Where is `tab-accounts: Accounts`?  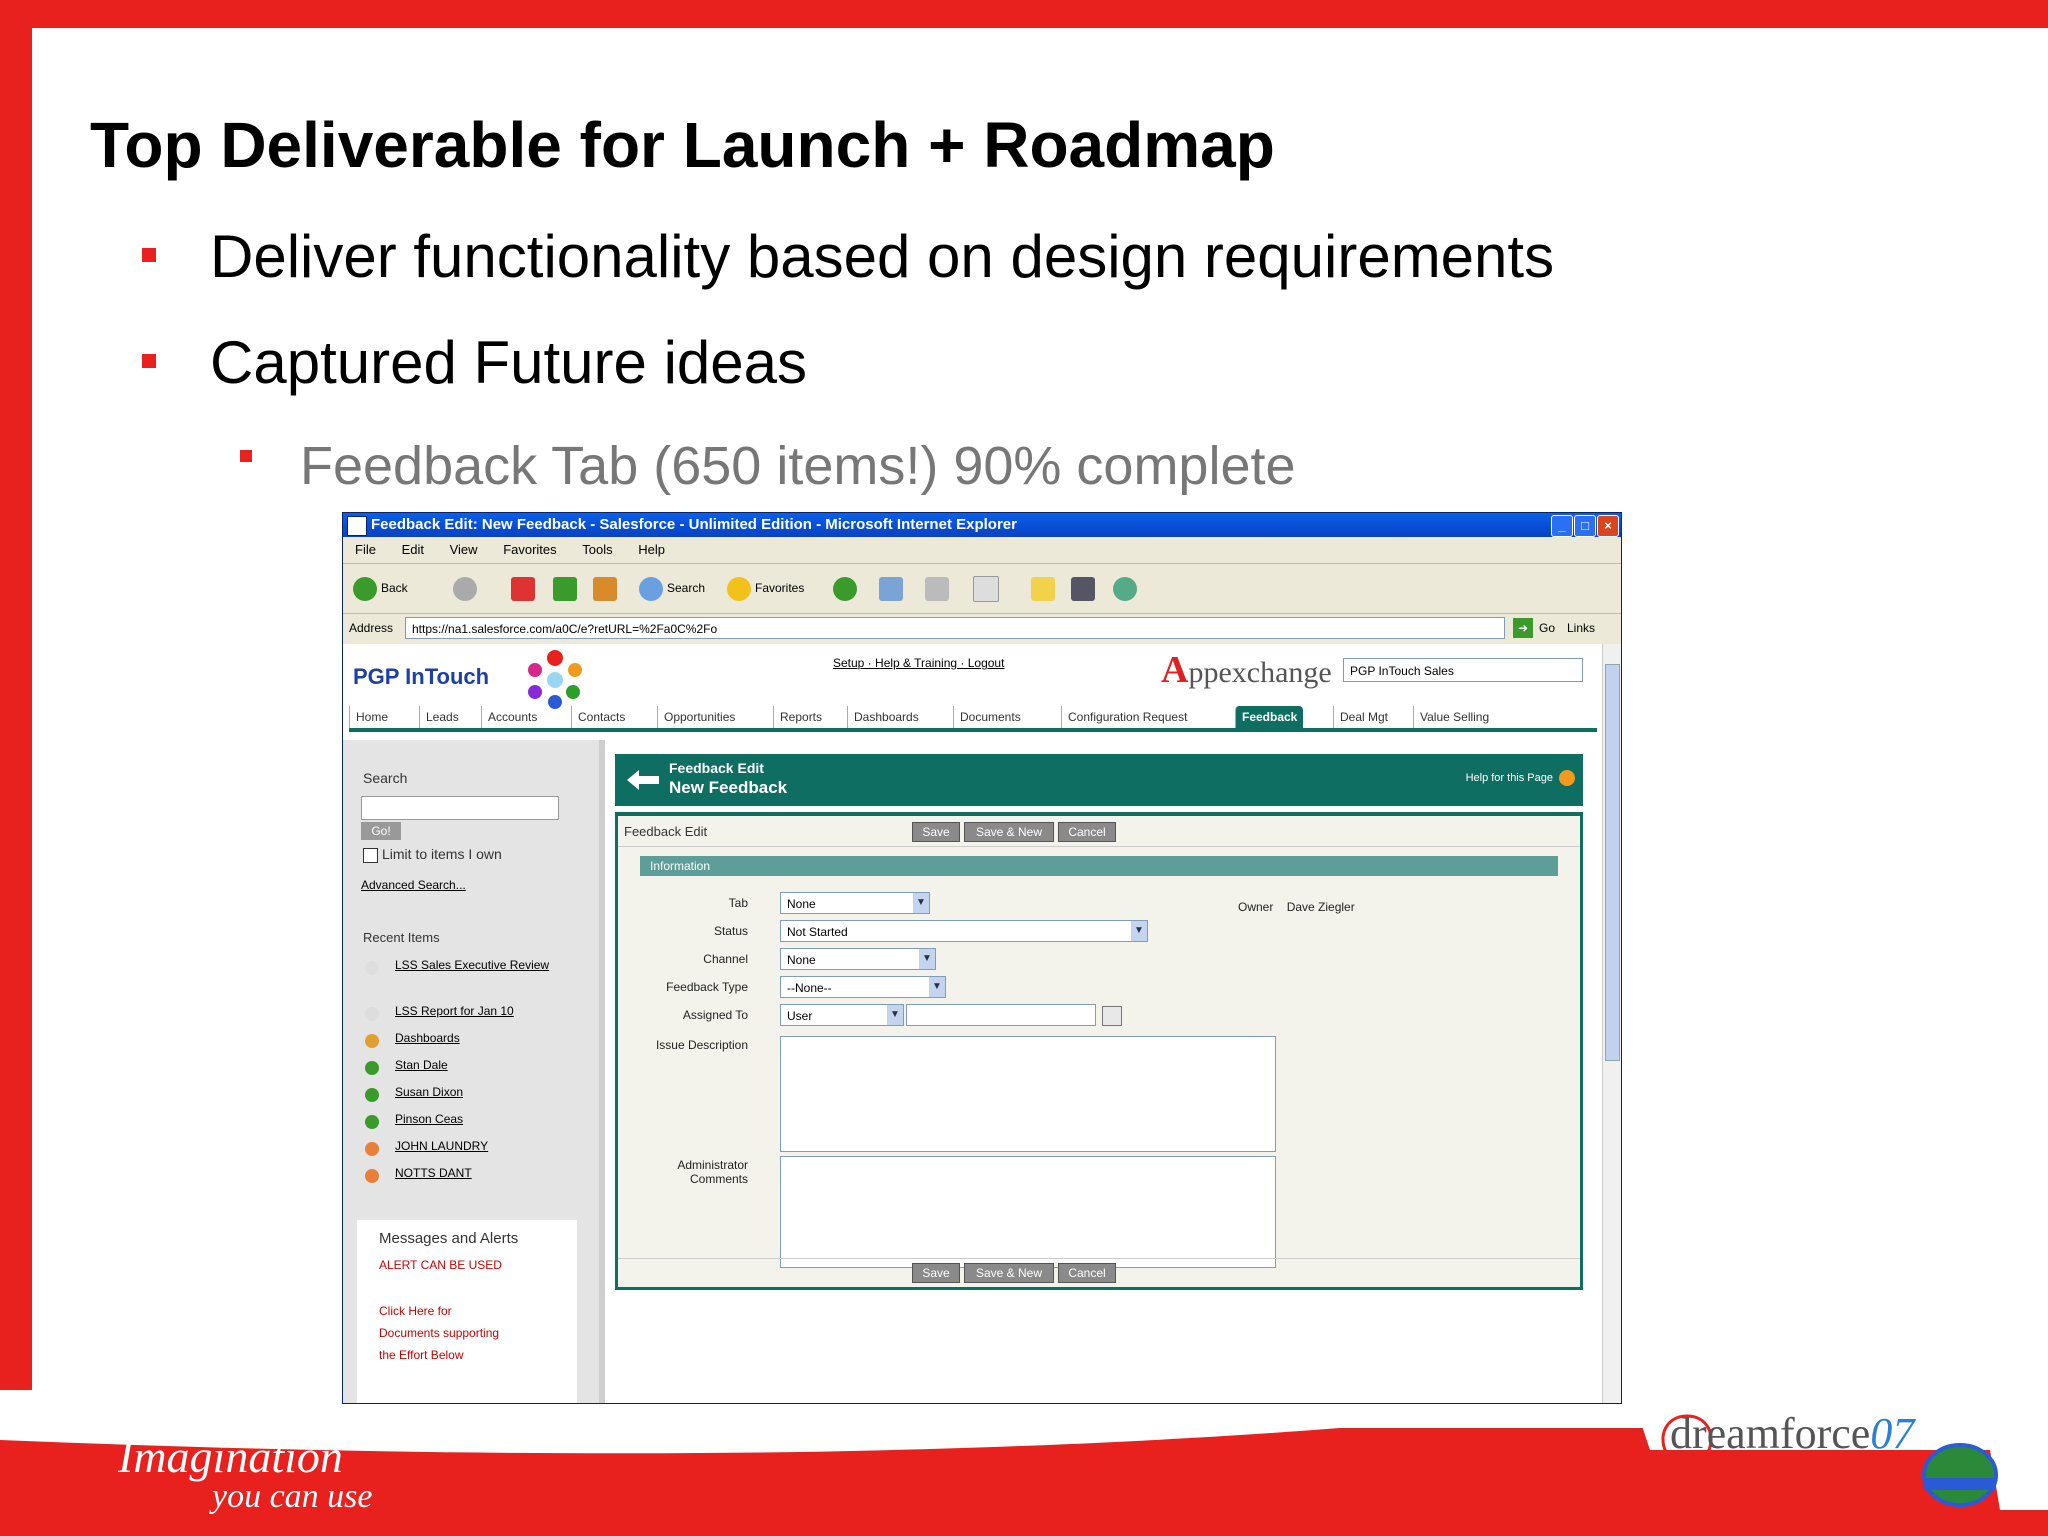
tab-accounts: Accounts is located at coordinates (512, 717).